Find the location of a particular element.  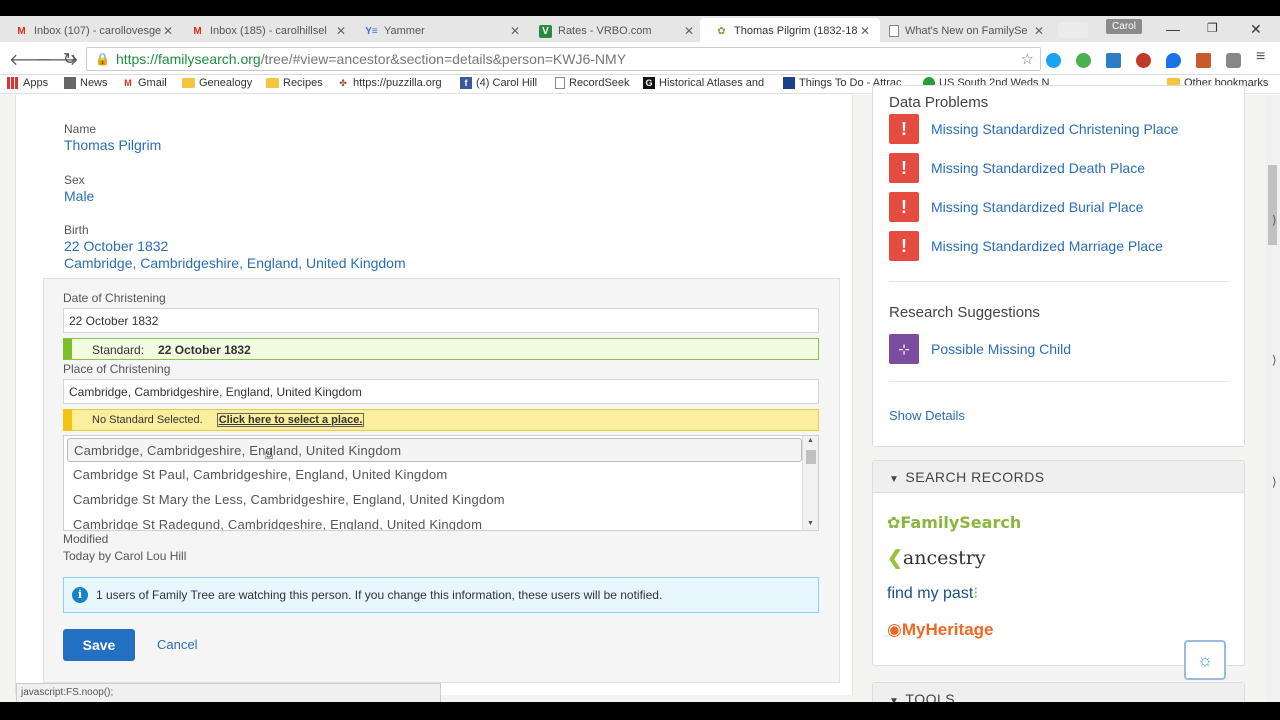

standard-label: Standard: is located at coordinates (118, 350).